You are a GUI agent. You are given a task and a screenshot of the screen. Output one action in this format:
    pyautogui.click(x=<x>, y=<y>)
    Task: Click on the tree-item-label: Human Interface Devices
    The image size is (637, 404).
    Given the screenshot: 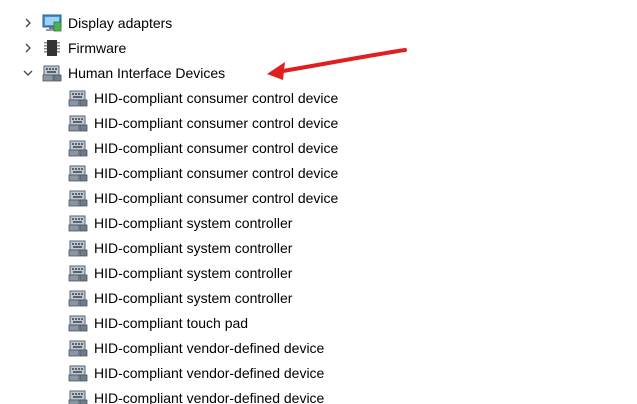 What is the action you would take?
    pyautogui.click(x=147, y=72)
    